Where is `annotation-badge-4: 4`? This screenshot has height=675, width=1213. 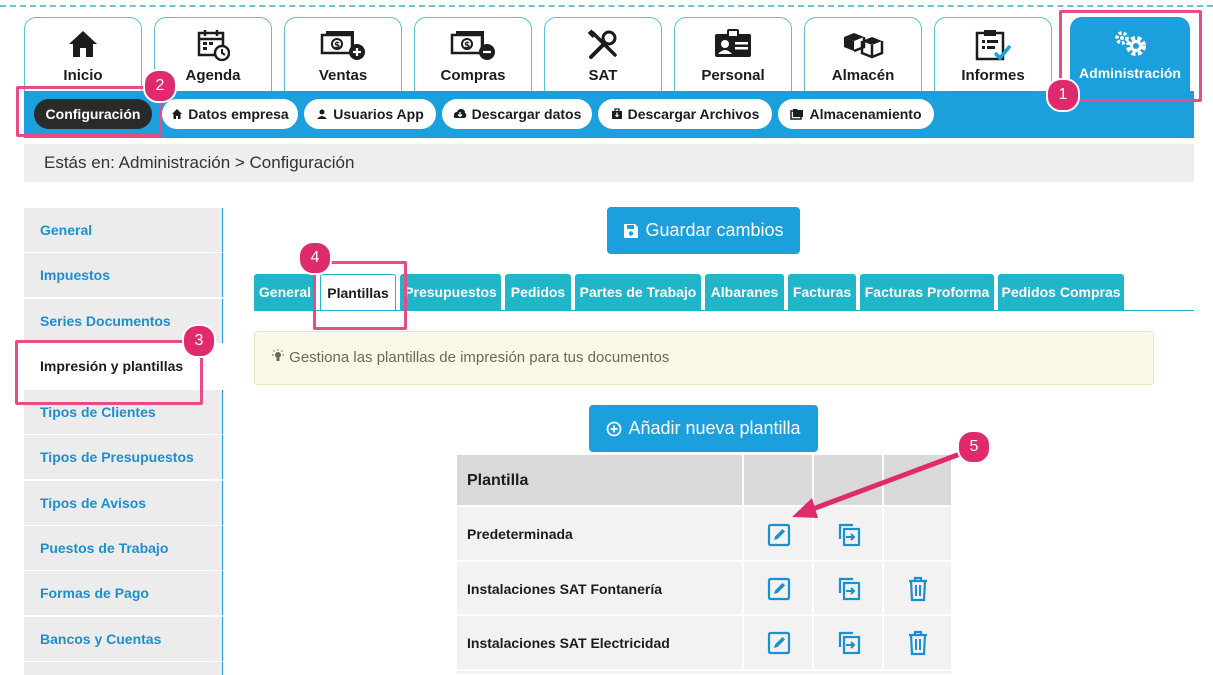 annotation-badge-4: 4 is located at coordinates (315, 258).